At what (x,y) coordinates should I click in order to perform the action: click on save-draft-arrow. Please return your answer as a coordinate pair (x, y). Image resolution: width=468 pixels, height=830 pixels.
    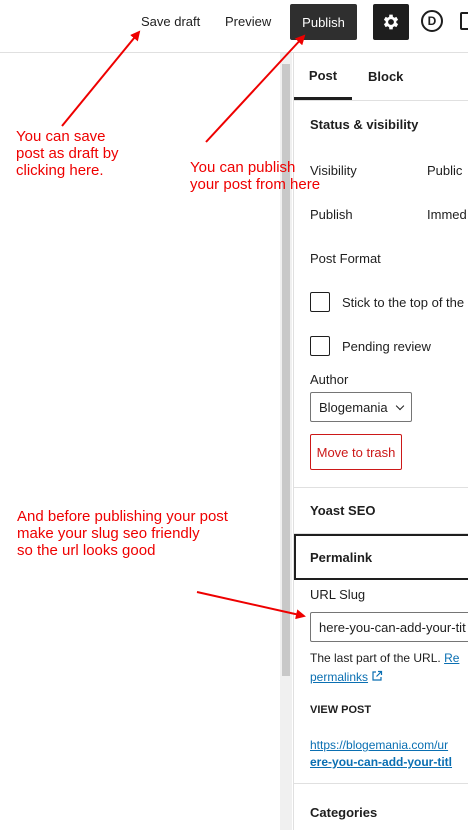
    Looking at the image, I should click on (101, 78).